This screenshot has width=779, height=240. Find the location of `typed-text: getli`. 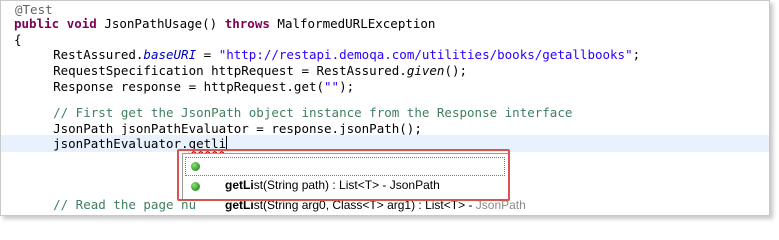

typed-text: getli is located at coordinates (207, 143).